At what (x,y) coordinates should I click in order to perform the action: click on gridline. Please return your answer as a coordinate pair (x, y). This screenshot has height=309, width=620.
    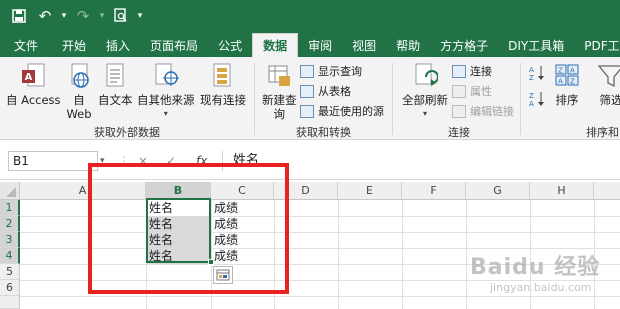
    Looking at the image, I should click on (320, 296).